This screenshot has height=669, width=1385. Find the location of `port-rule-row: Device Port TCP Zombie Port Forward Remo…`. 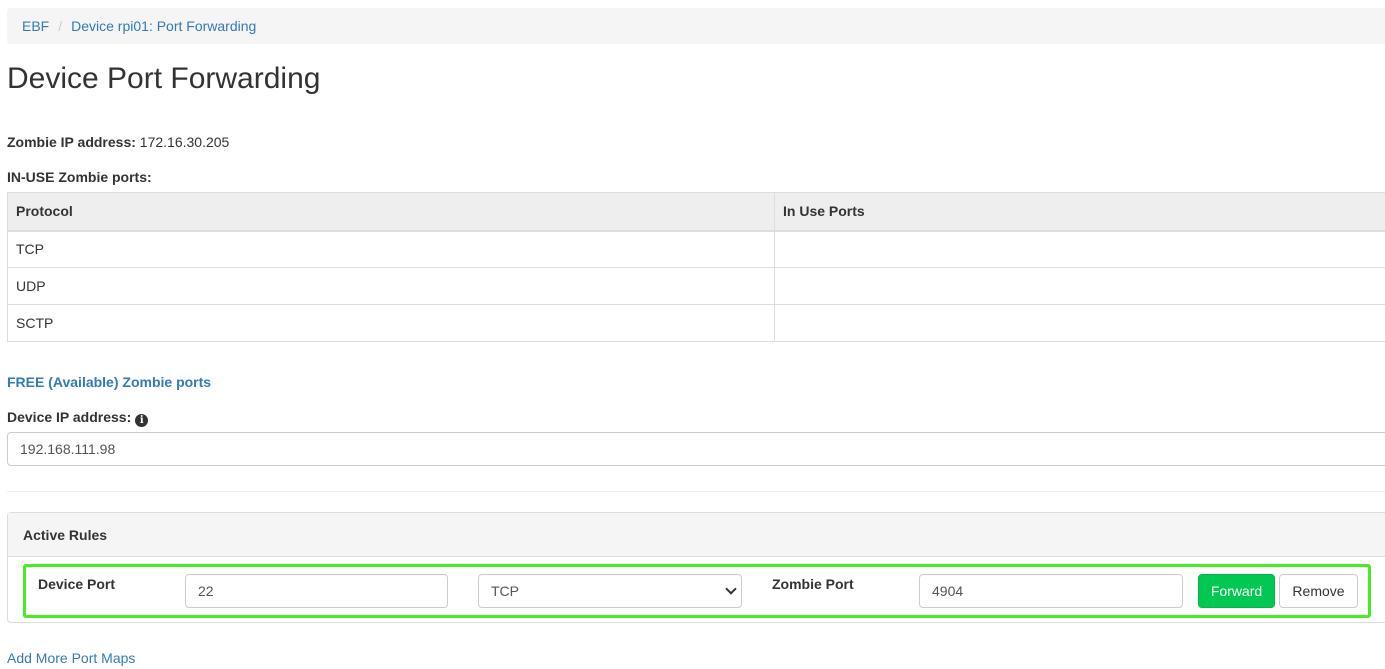

port-rule-row: Device Port TCP Zombie Port Forward Remo… is located at coordinates (697, 591).